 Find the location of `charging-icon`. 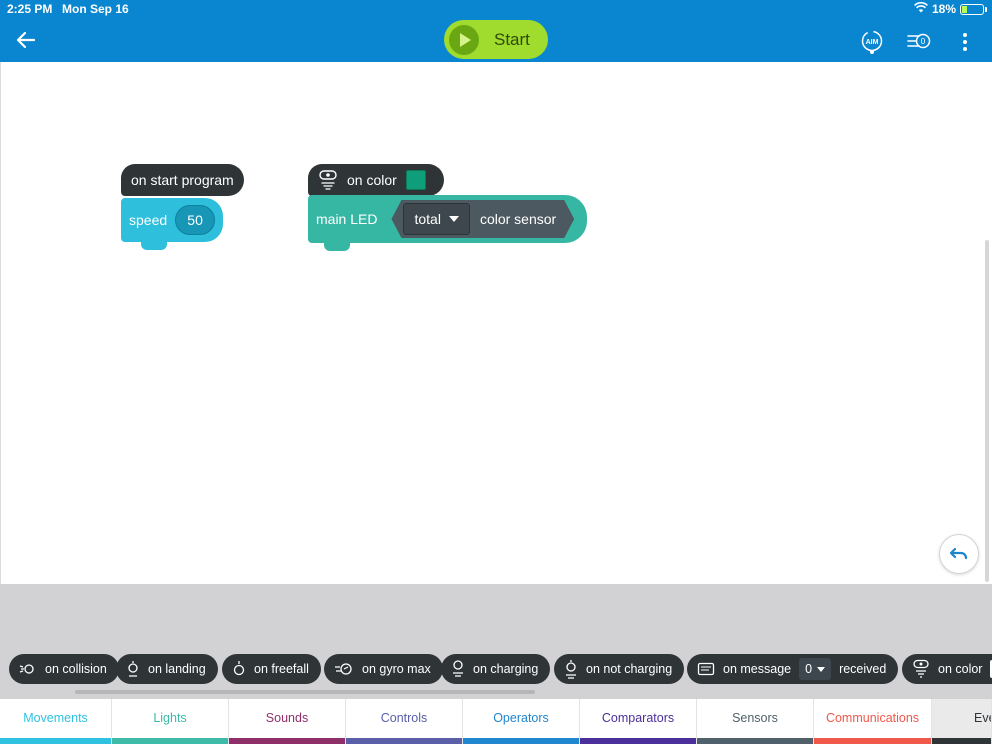

charging-icon is located at coordinates (458, 669).